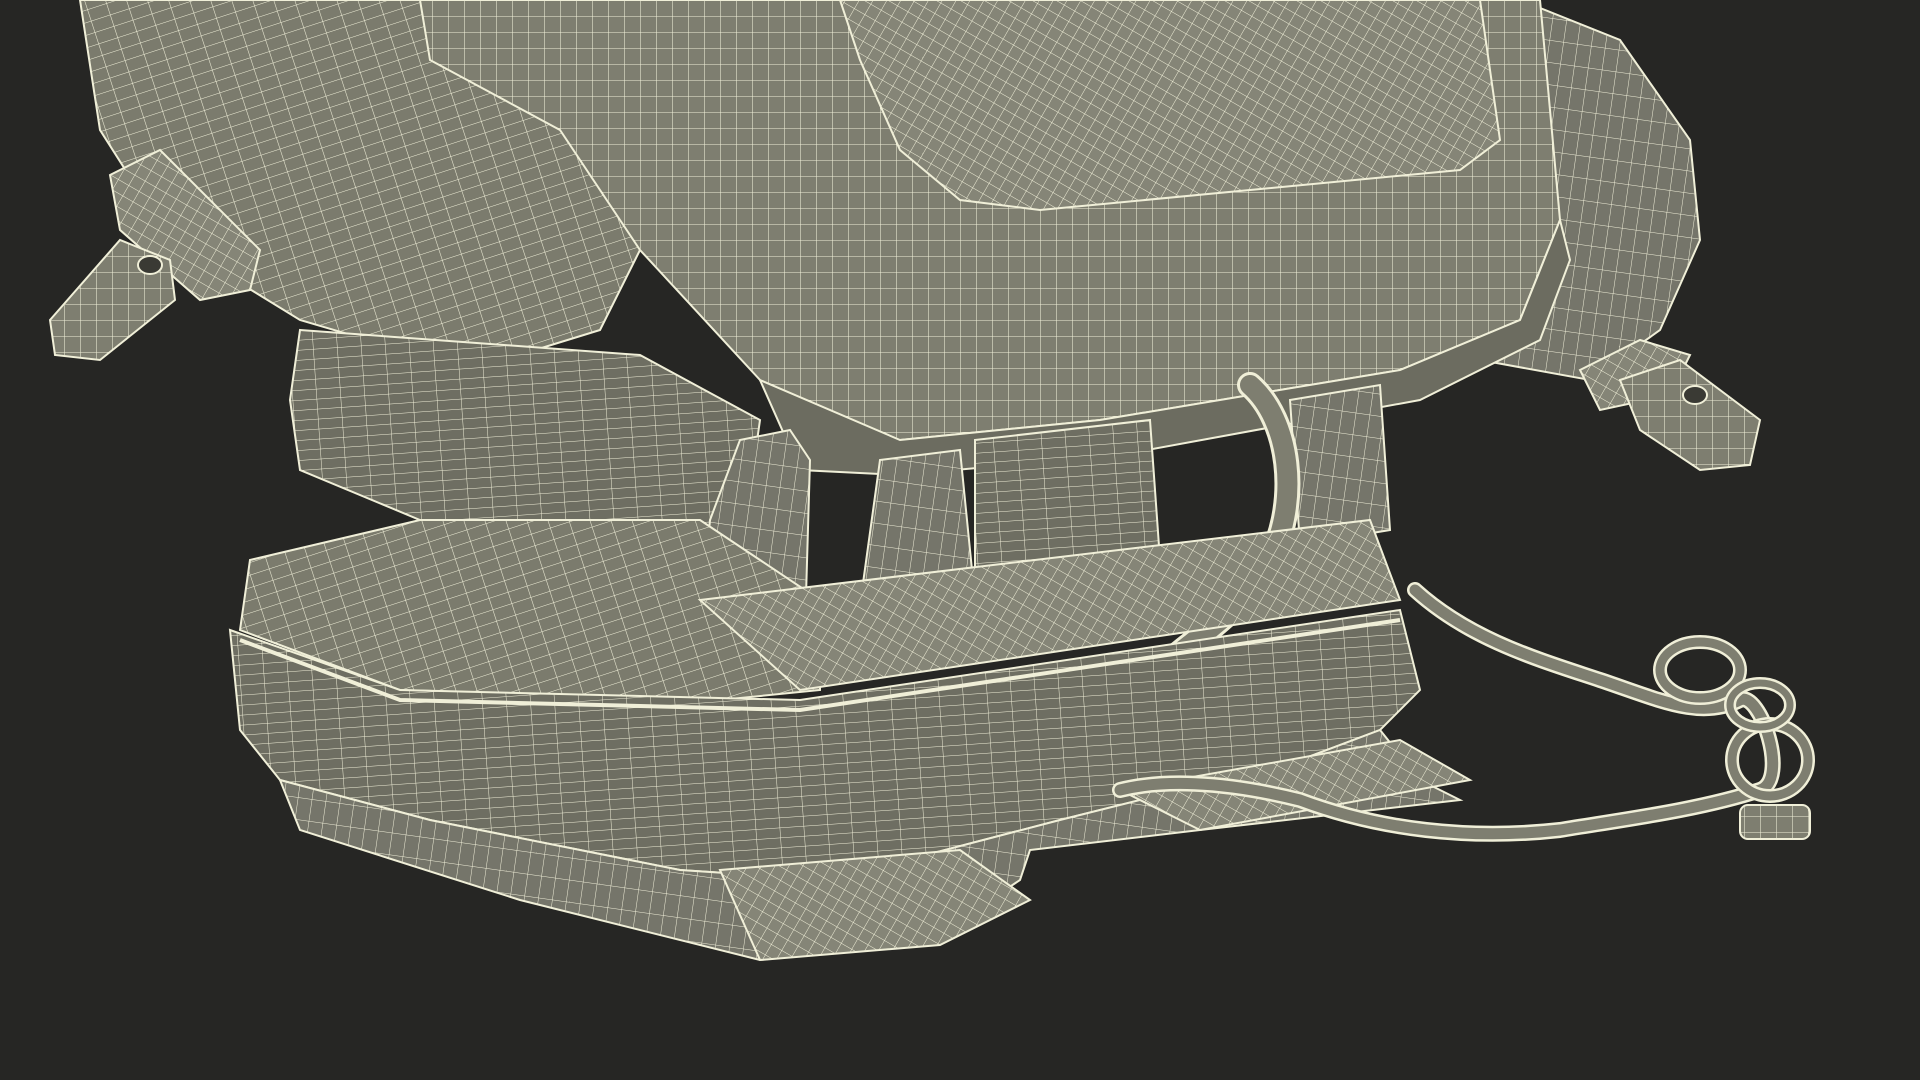  What do you see at coordinates (1340, 465) in the screenshot?
I see `right-support-post` at bounding box center [1340, 465].